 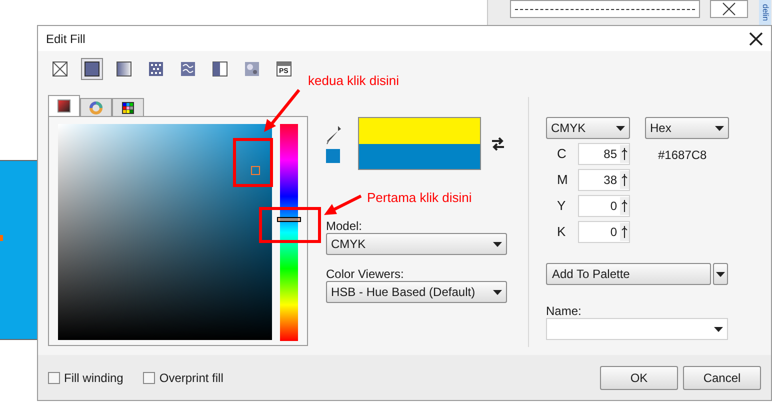 What do you see at coordinates (562, 180) in the screenshot?
I see `component-label: M` at bounding box center [562, 180].